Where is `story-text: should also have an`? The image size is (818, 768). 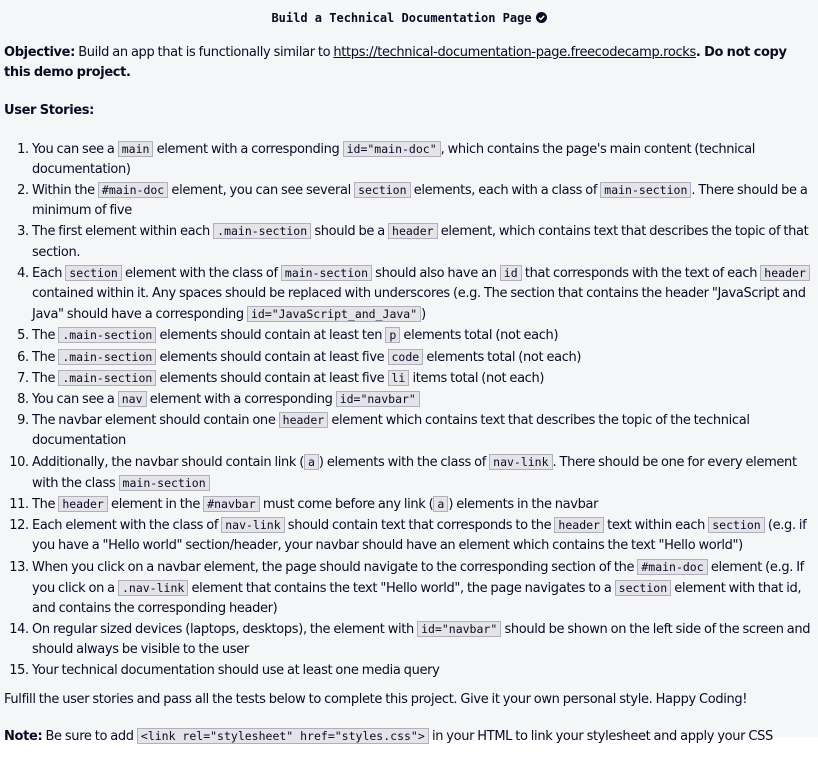
story-text: should also have an is located at coordinates (436, 273).